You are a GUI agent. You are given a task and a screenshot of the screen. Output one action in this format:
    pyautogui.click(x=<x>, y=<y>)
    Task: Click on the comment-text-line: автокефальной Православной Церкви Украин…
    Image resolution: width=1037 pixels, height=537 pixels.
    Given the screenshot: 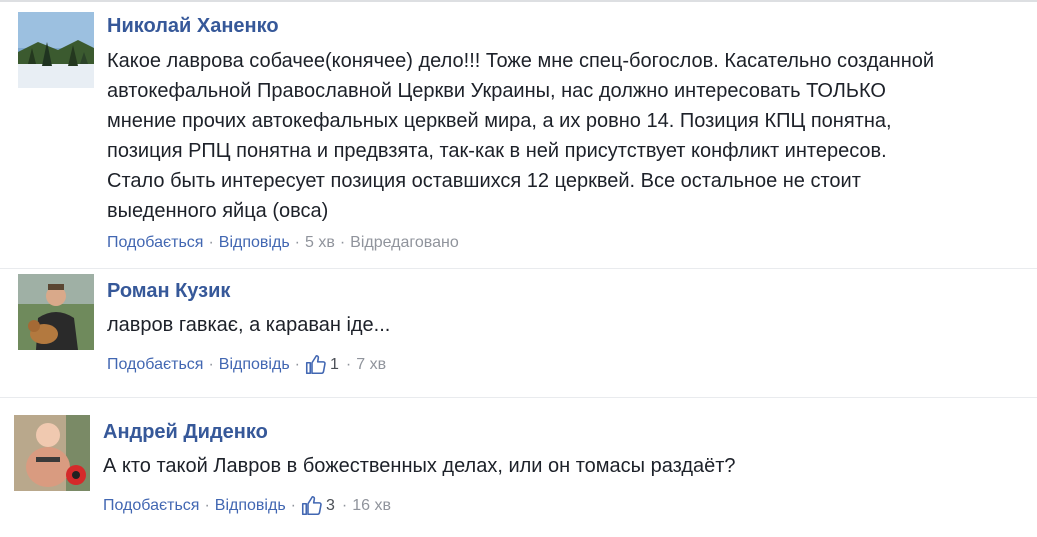 What is the action you would take?
    pyautogui.click(x=496, y=91)
    